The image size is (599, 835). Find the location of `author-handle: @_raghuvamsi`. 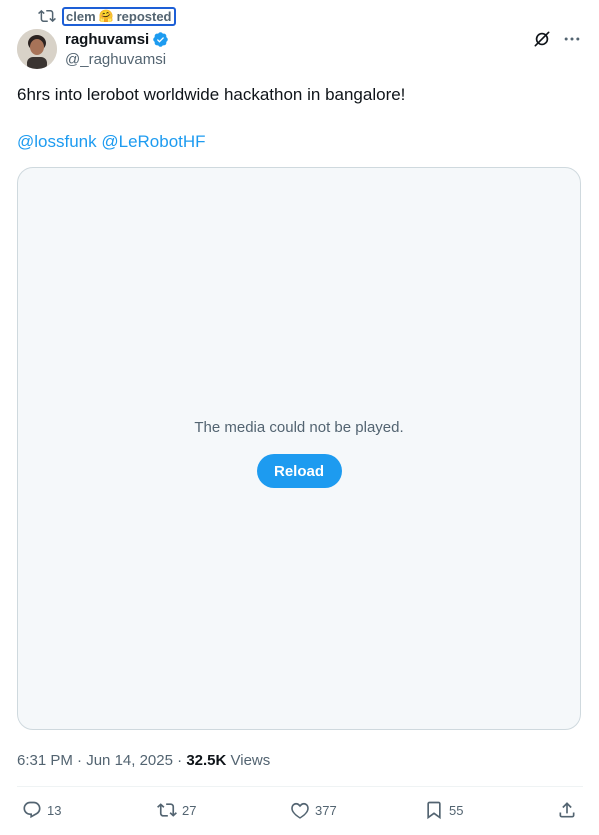

author-handle: @_raghuvamsi is located at coordinates (117, 59).